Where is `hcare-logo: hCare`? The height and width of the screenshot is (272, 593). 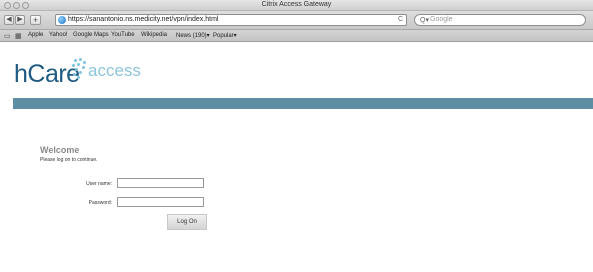 hcare-logo: hCare is located at coordinates (47, 74).